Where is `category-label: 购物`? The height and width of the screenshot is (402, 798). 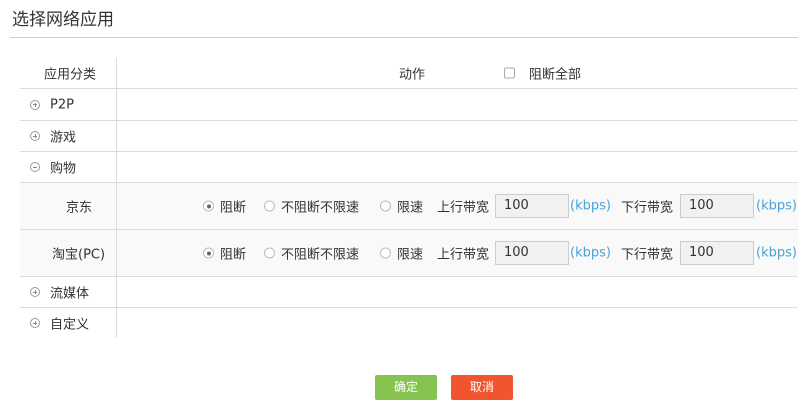 category-label: 购物 is located at coordinates (63, 167).